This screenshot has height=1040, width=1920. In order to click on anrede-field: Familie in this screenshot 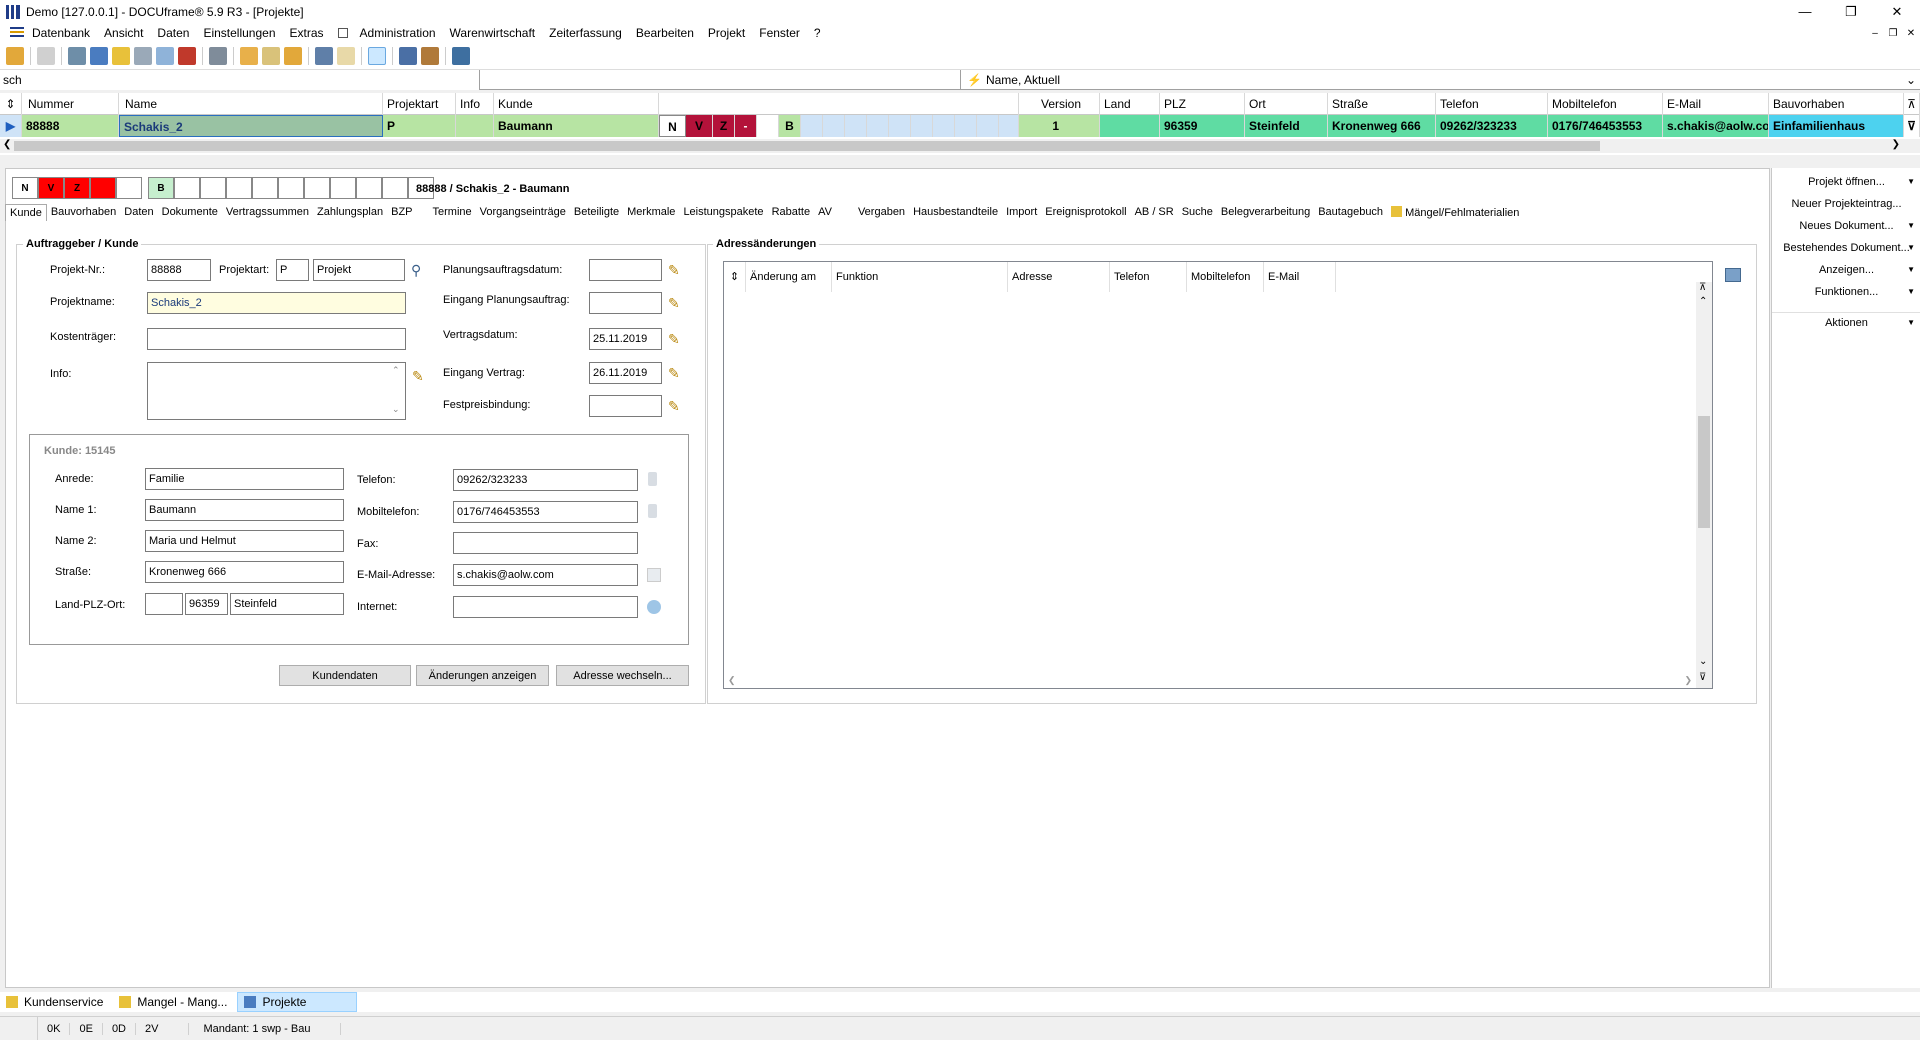, I will do `click(244, 479)`.